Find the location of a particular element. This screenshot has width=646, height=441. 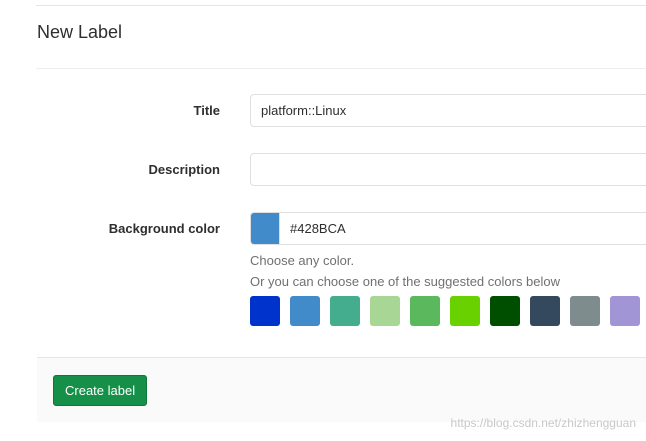

create-label-button: Create label is located at coordinates (100, 390).